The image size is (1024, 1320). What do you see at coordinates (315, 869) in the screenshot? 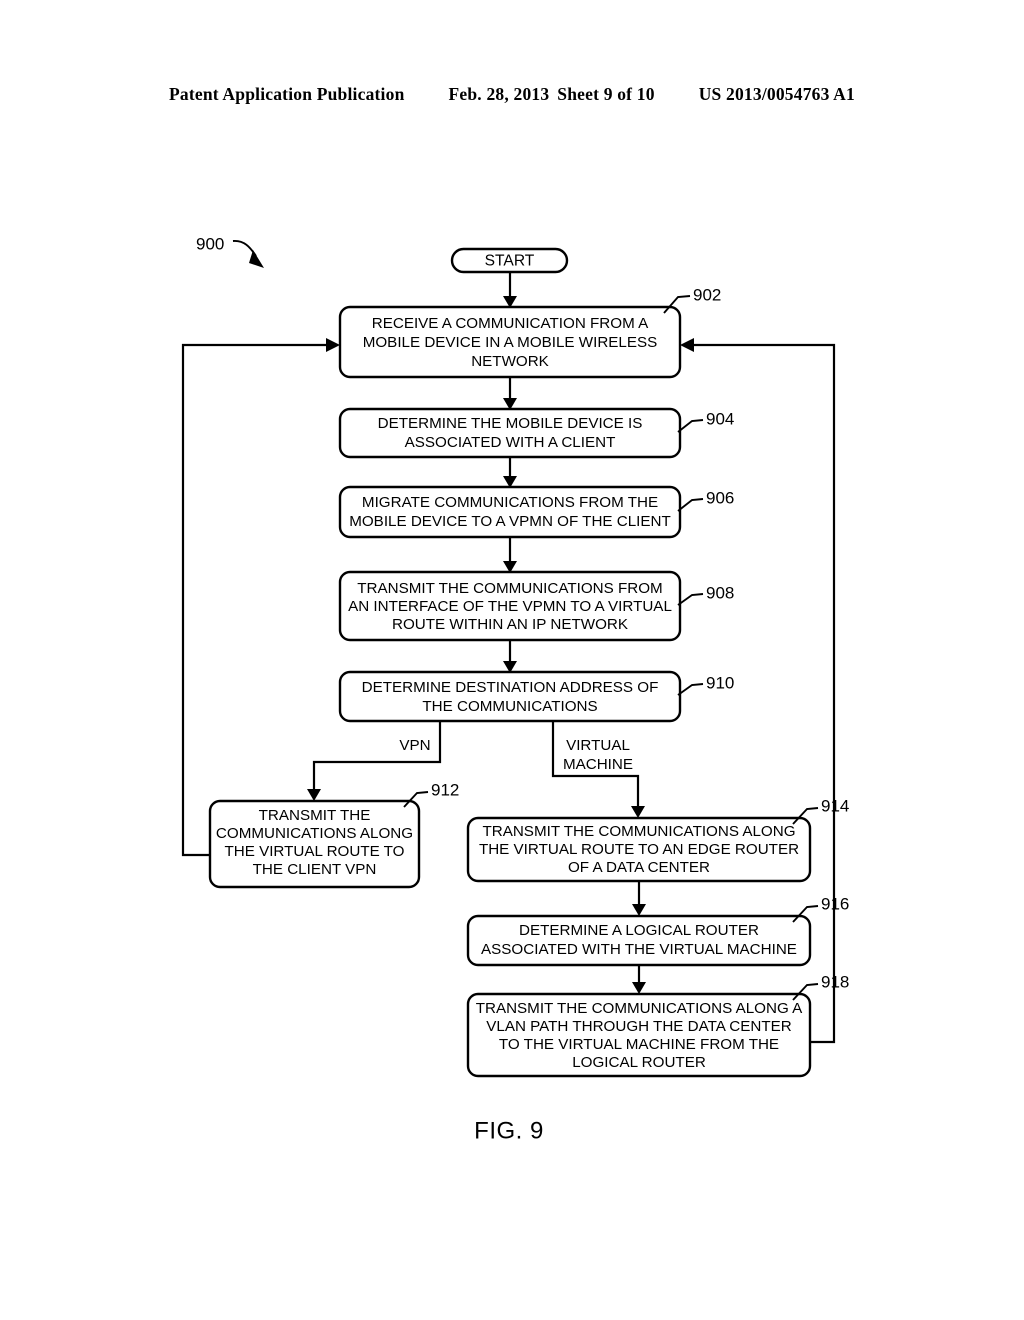
I see `step-912-line-4: THE CLIENT VPN` at bounding box center [315, 869].